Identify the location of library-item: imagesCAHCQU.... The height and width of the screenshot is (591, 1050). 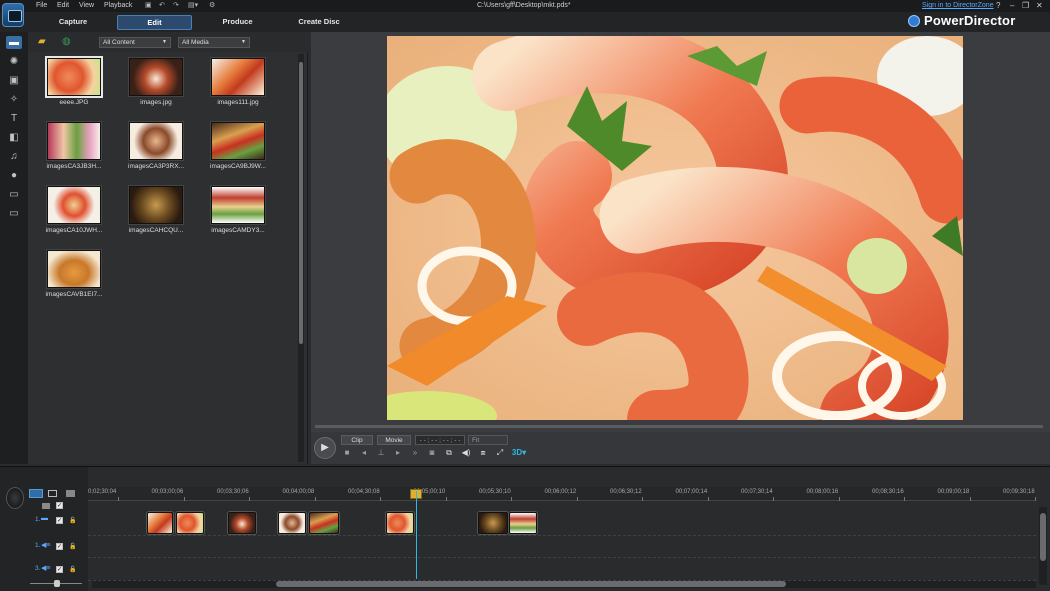
(156, 210).